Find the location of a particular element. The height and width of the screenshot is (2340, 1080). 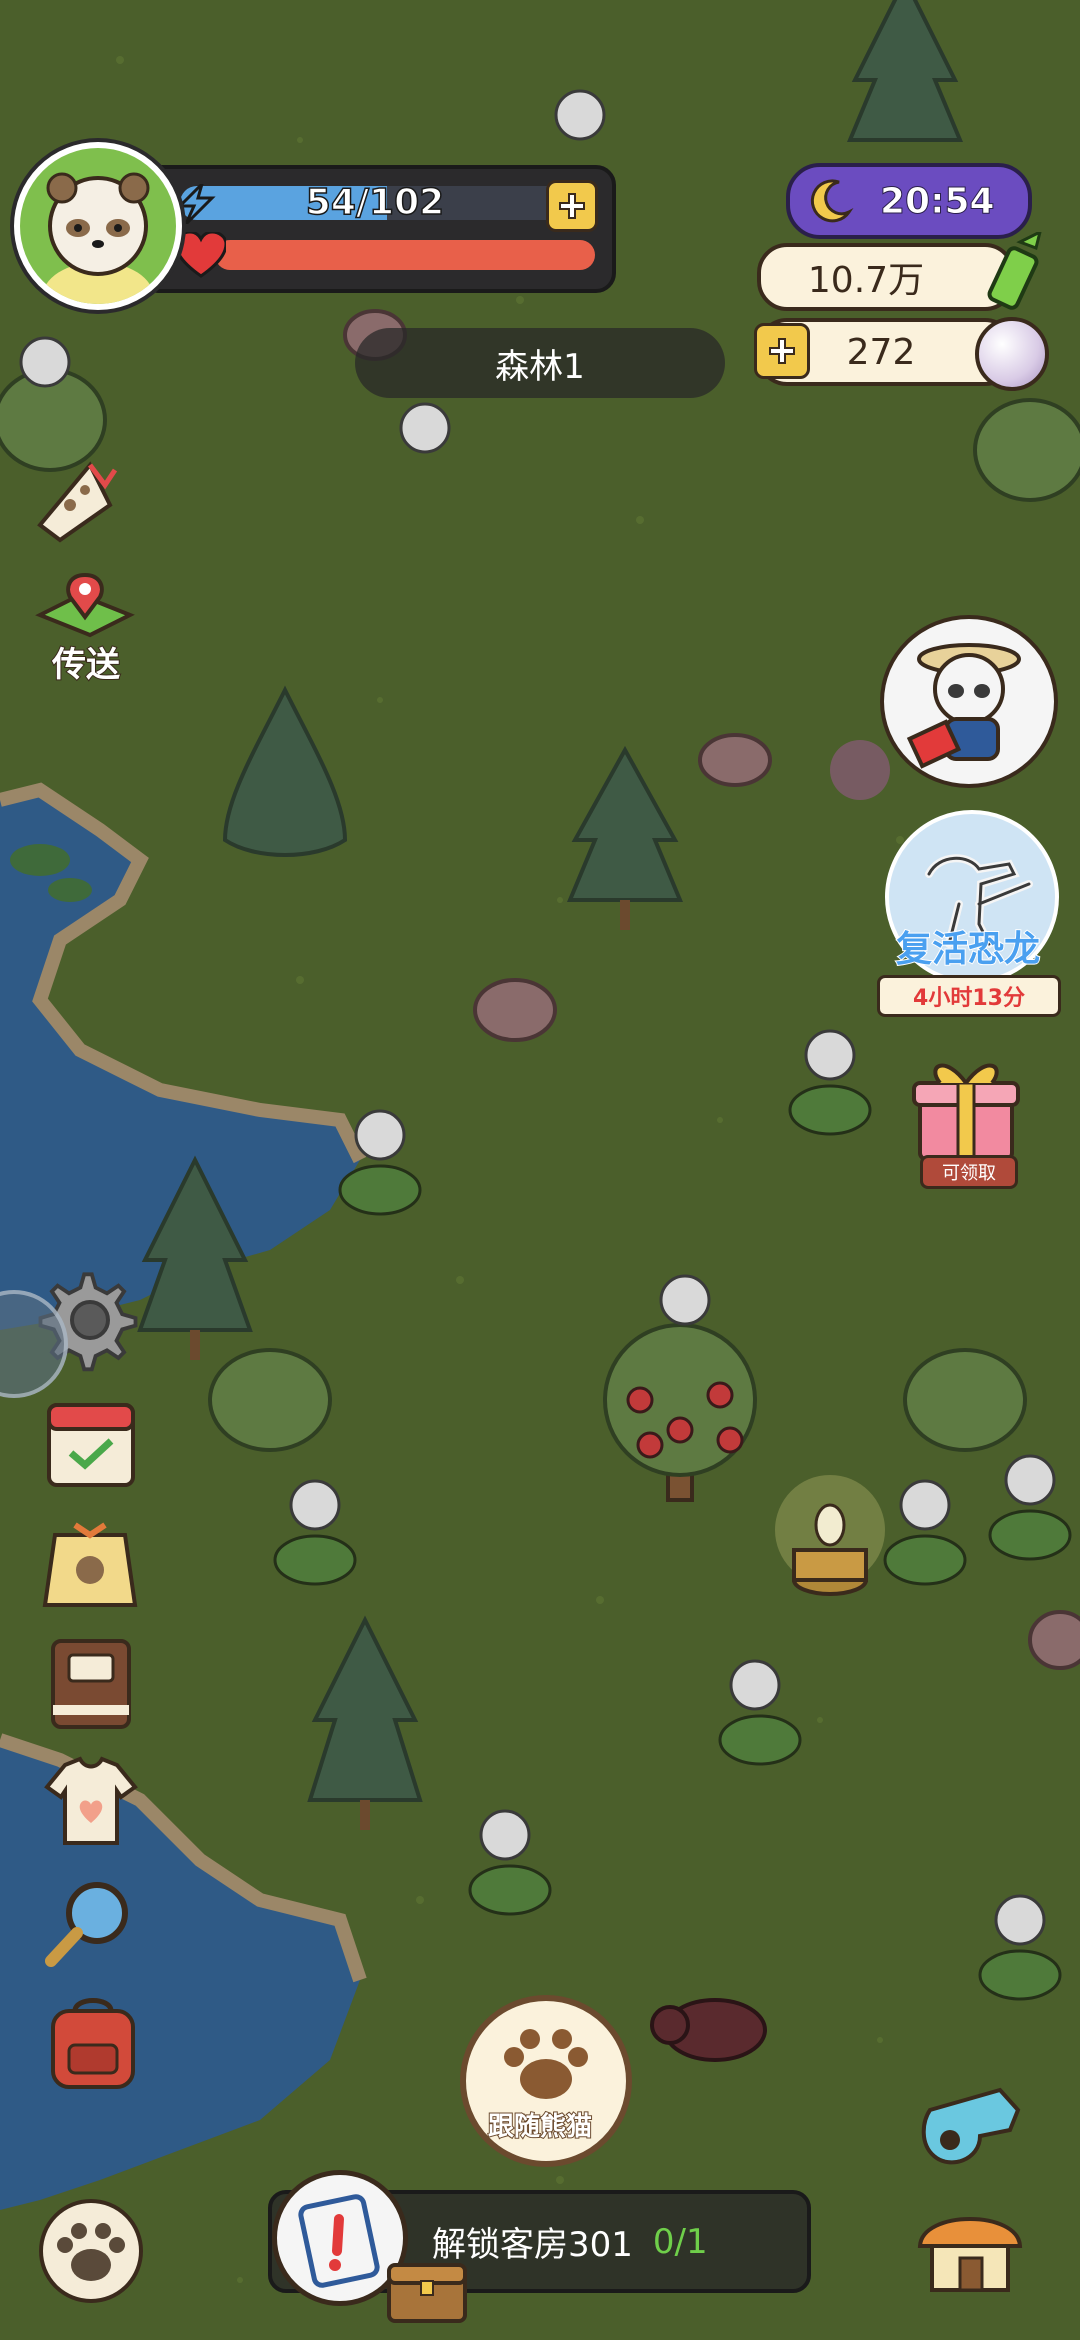

follow-panda-label: 跟随熊猫 is located at coordinates (540, 2127).